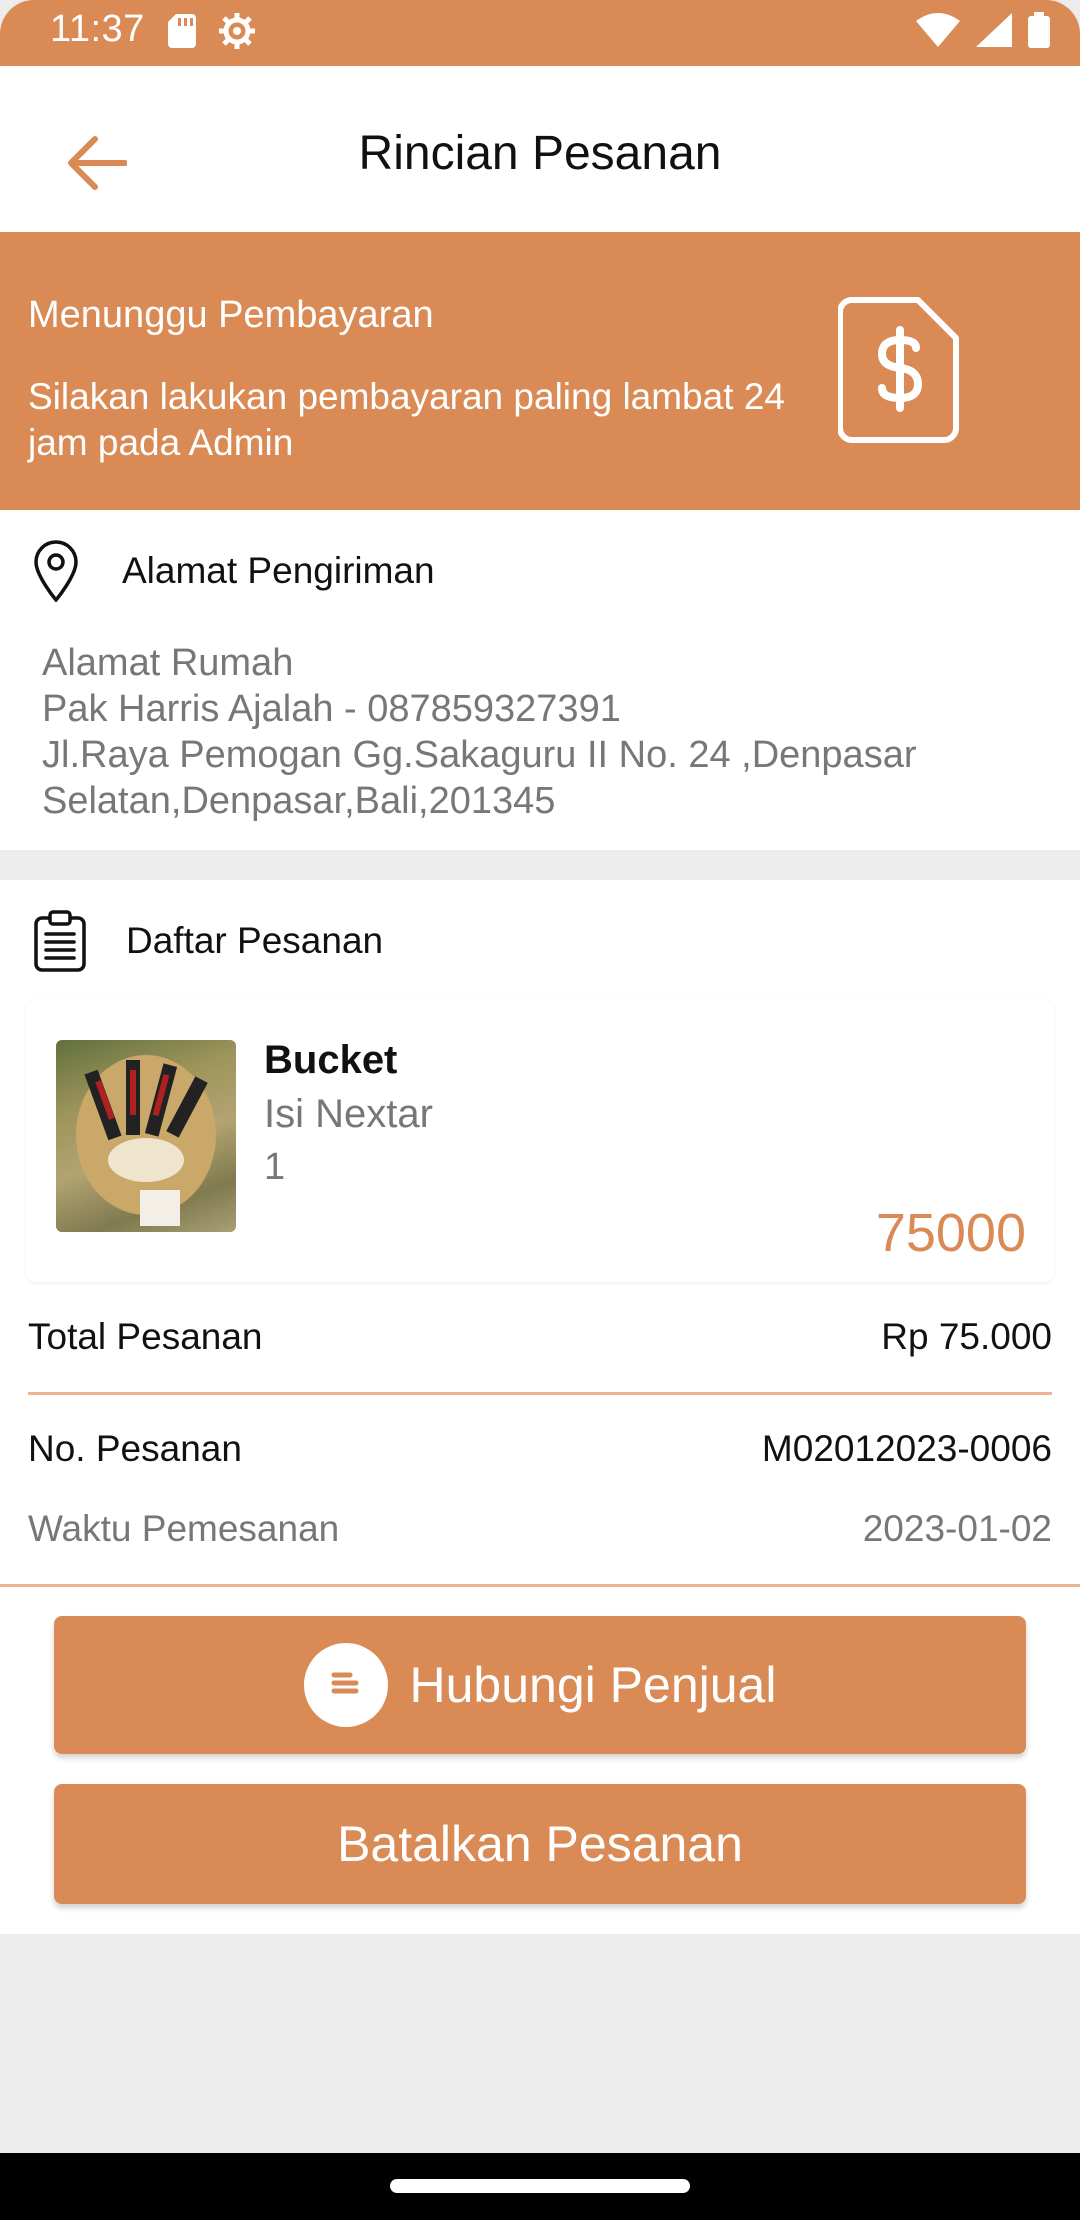  Describe the element at coordinates (184, 1528) in the screenshot. I see `order-time-label: Waktu Pemesanan` at that location.